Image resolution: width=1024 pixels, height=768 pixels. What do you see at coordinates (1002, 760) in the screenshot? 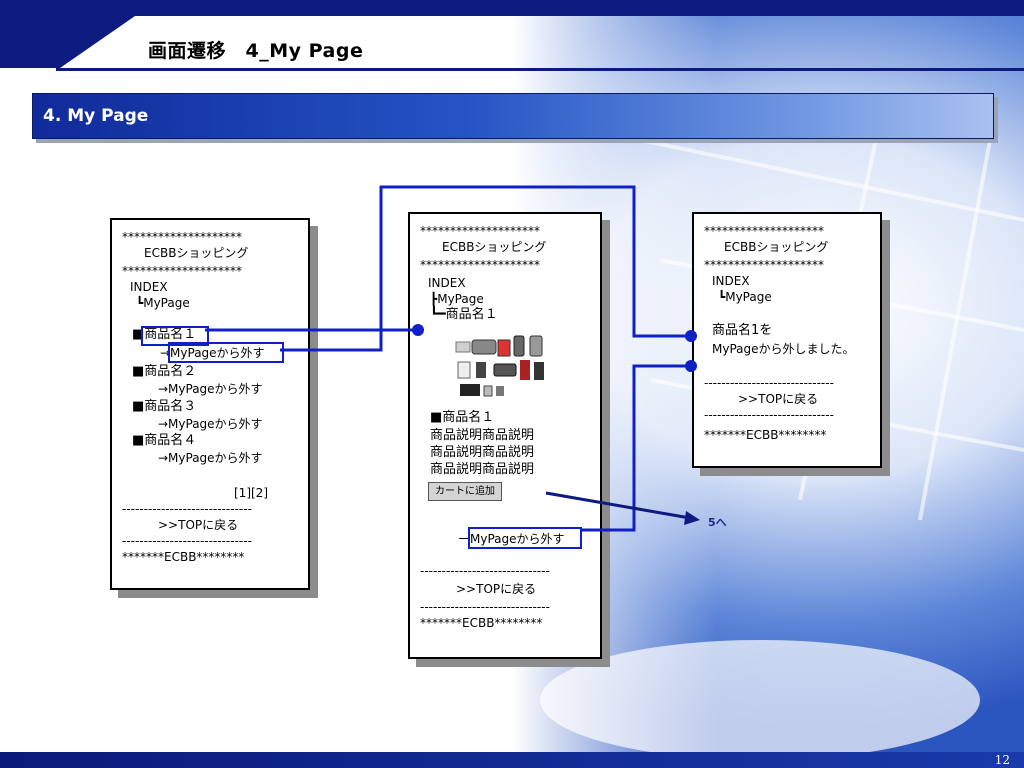
I see `page-number: 12` at bounding box center [1002, 760].